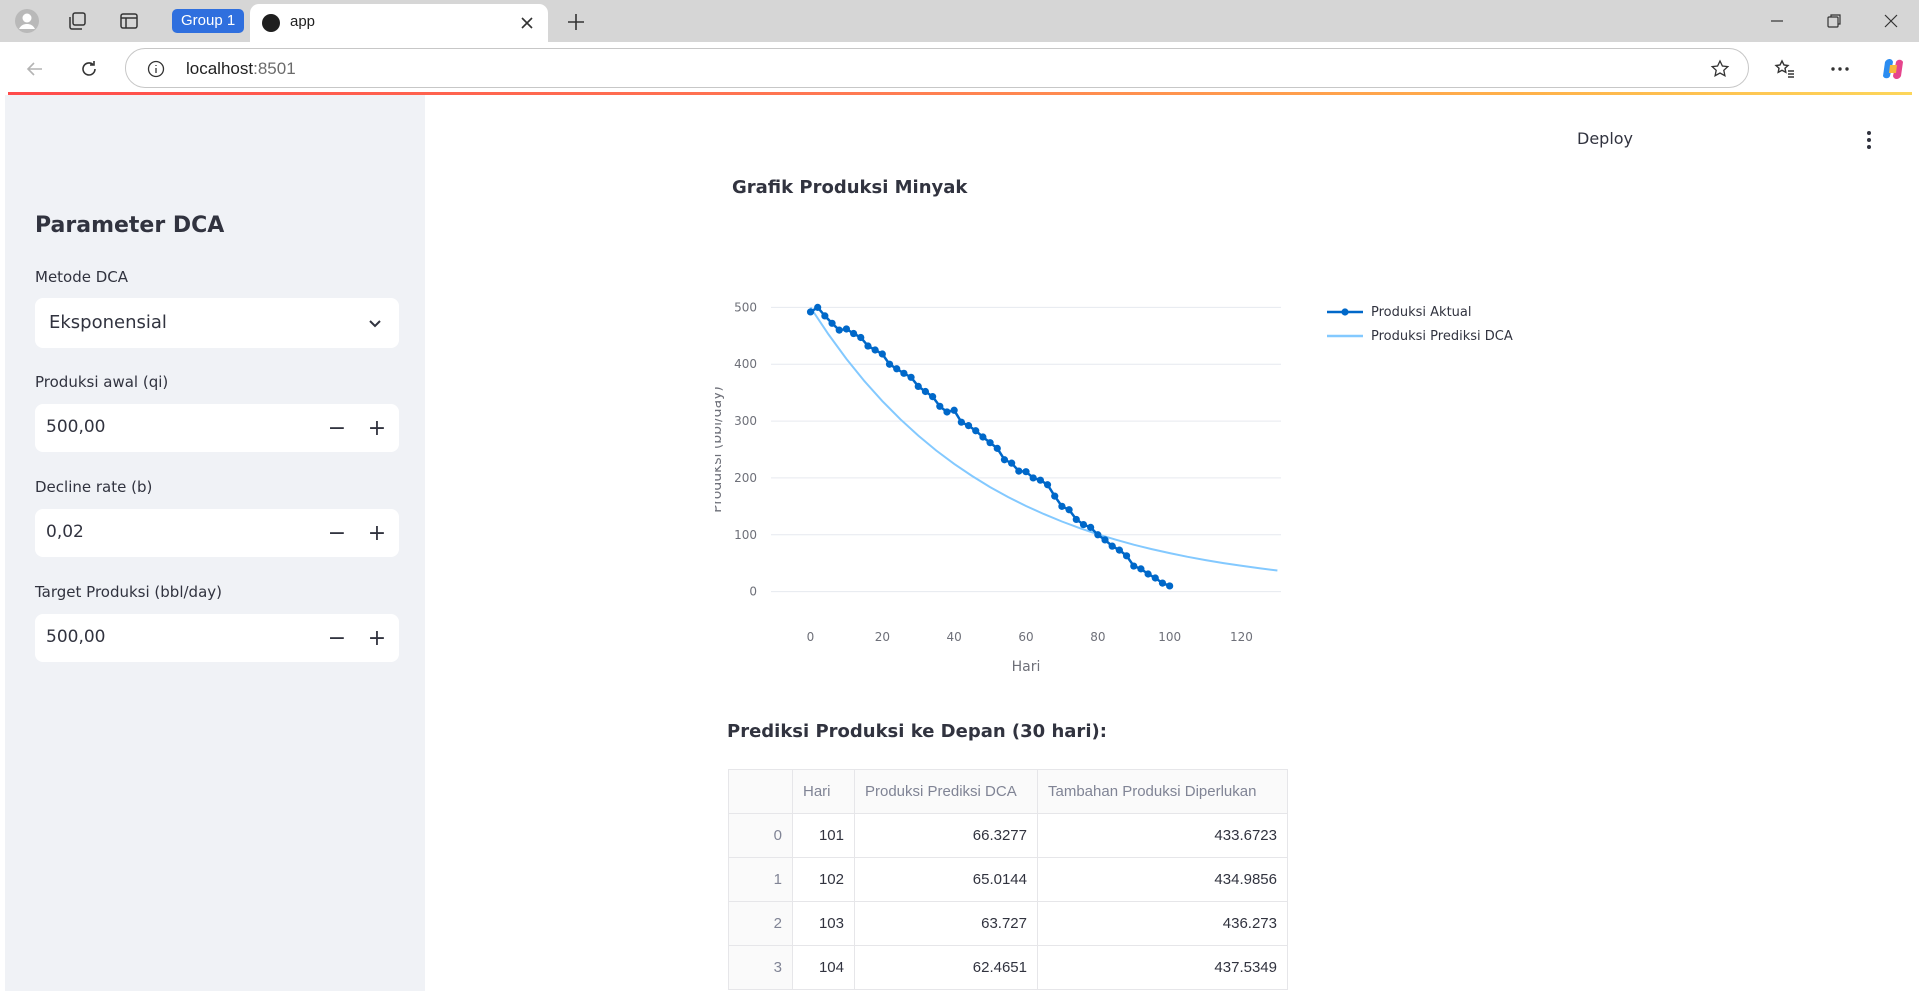 The image size is (1919, 991). I want to click on qi-input: 500,00 − +, so click(217, 428).